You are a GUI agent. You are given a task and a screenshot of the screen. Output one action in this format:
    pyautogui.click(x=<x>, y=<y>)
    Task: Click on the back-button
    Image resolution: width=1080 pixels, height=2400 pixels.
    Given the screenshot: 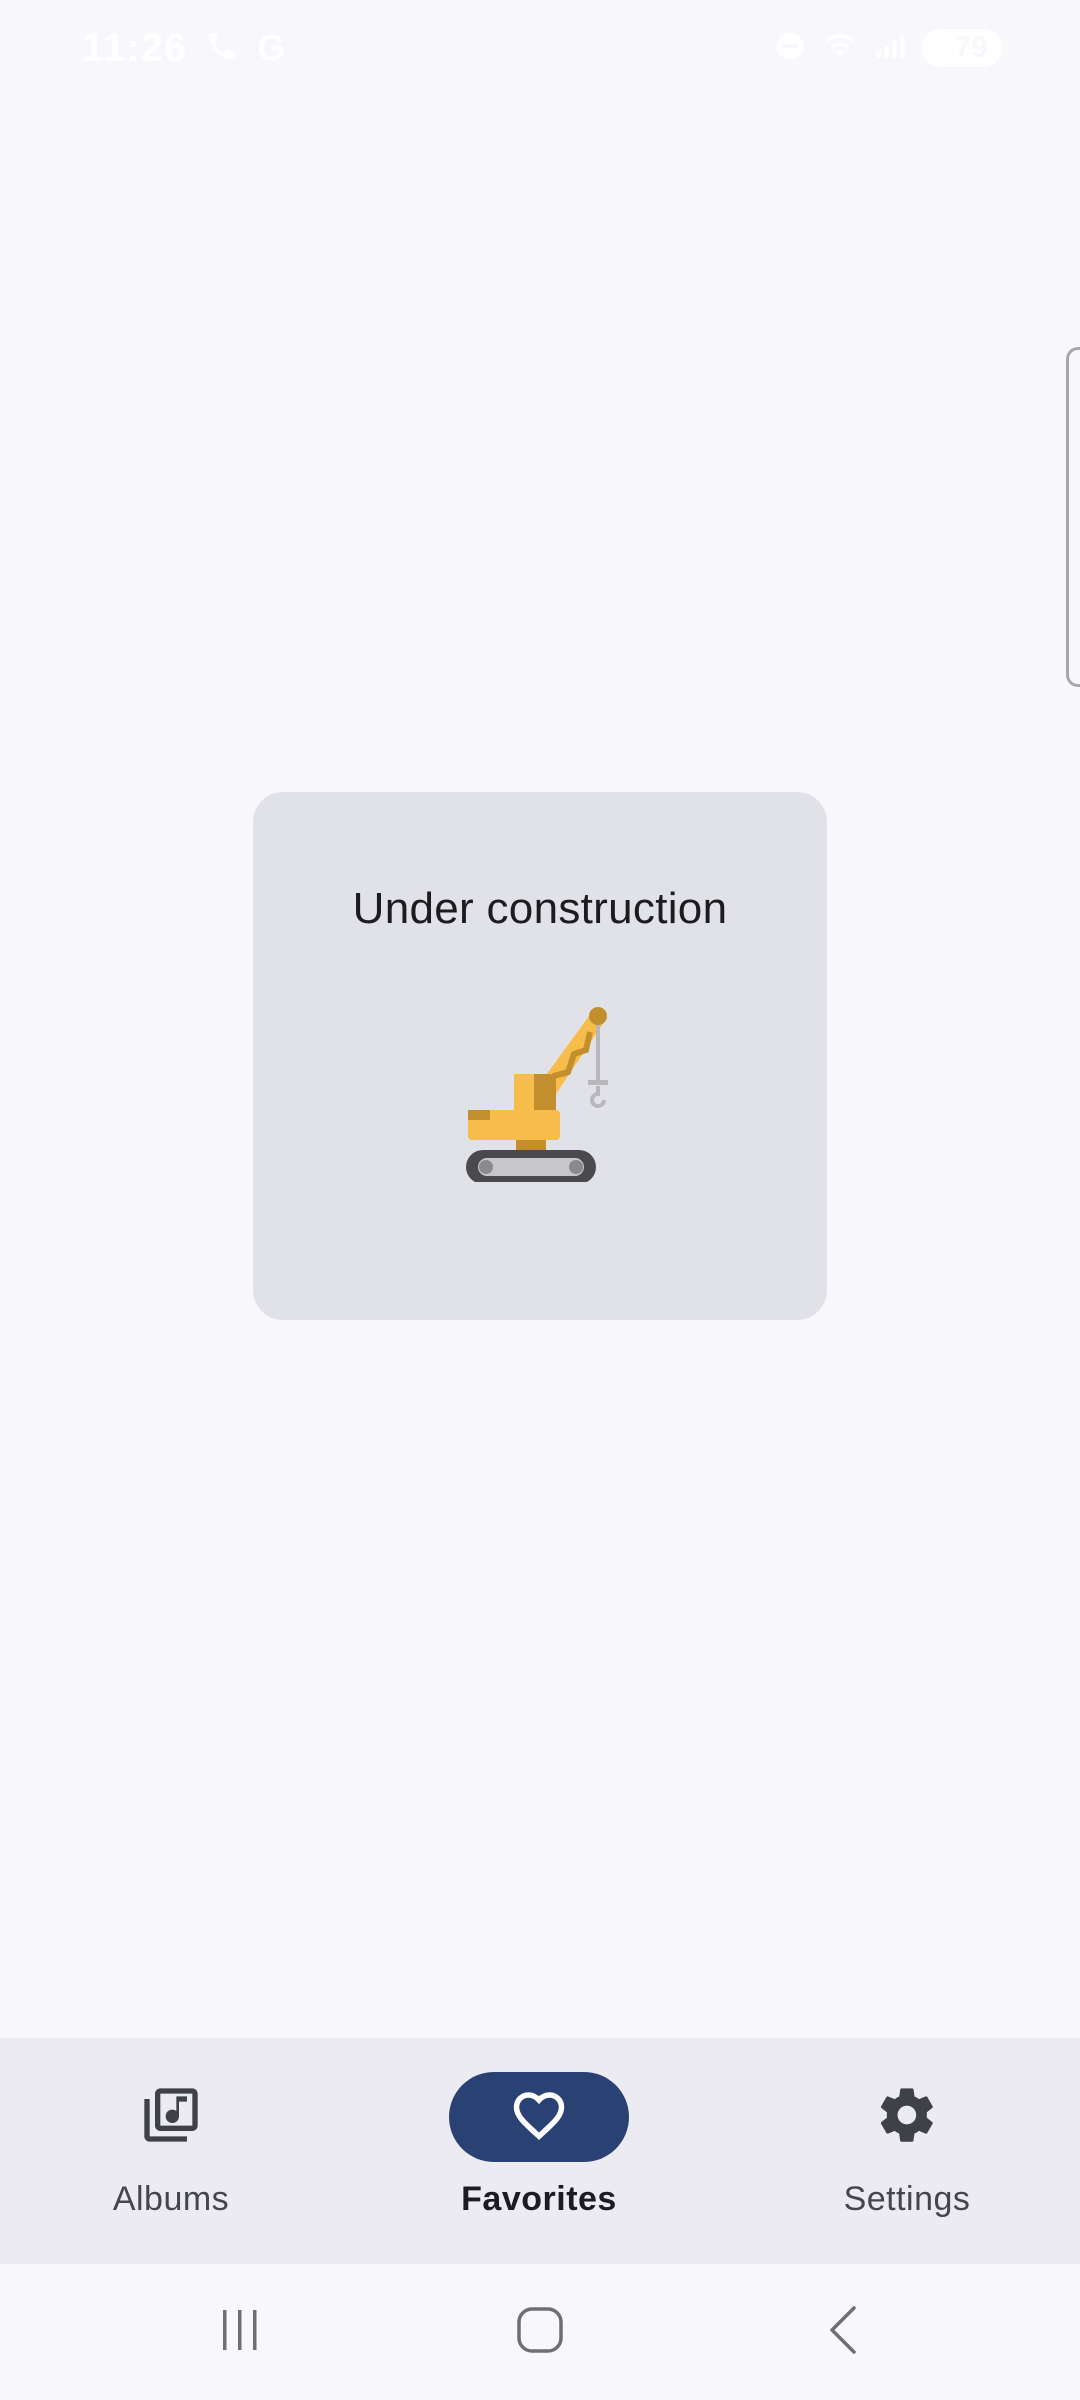 What is the action you would take?
    pyautogui.click(x=844, y=2332)
    